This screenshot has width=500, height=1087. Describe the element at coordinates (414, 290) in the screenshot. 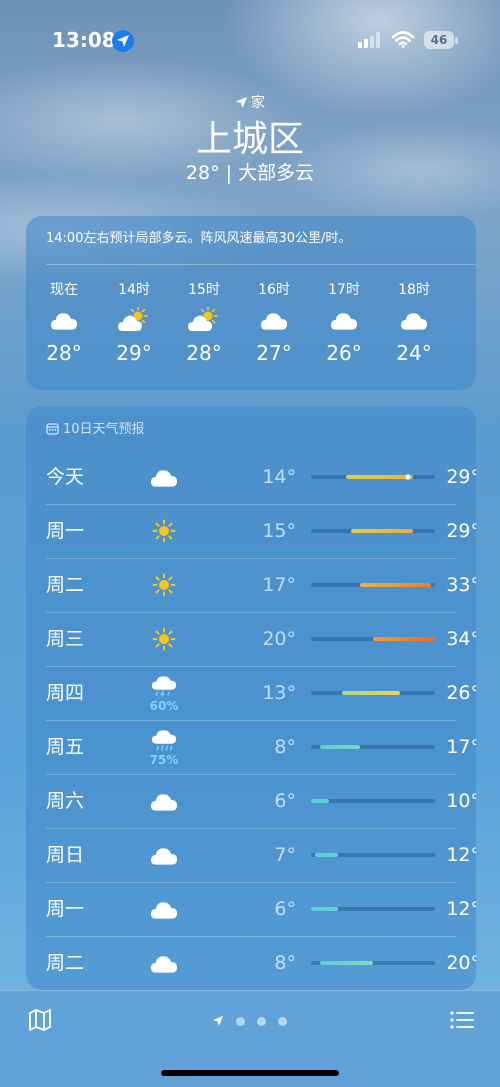

I see `hour-label: 18时` at that location.